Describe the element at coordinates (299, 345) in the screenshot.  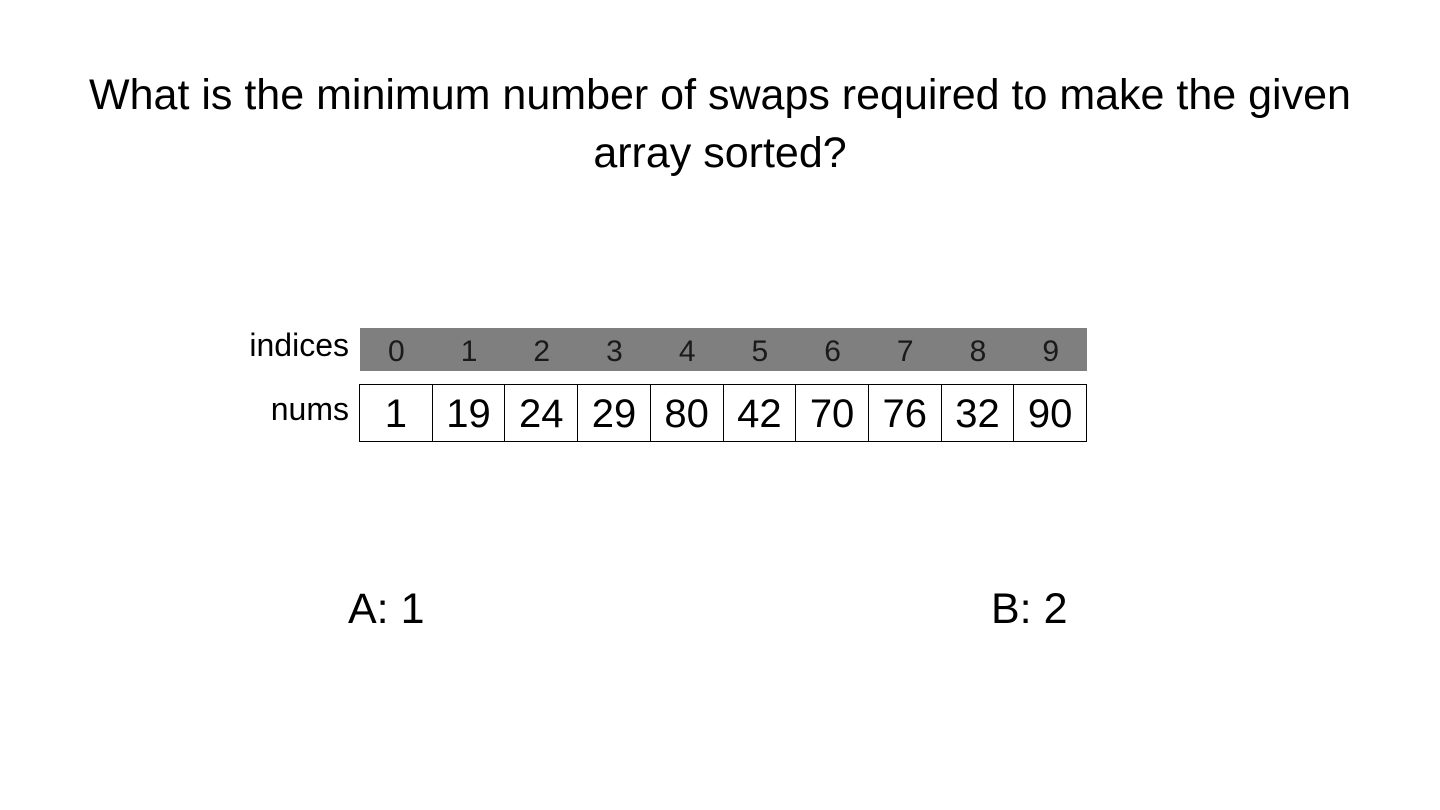
I see `indices-label: indices` at that location.